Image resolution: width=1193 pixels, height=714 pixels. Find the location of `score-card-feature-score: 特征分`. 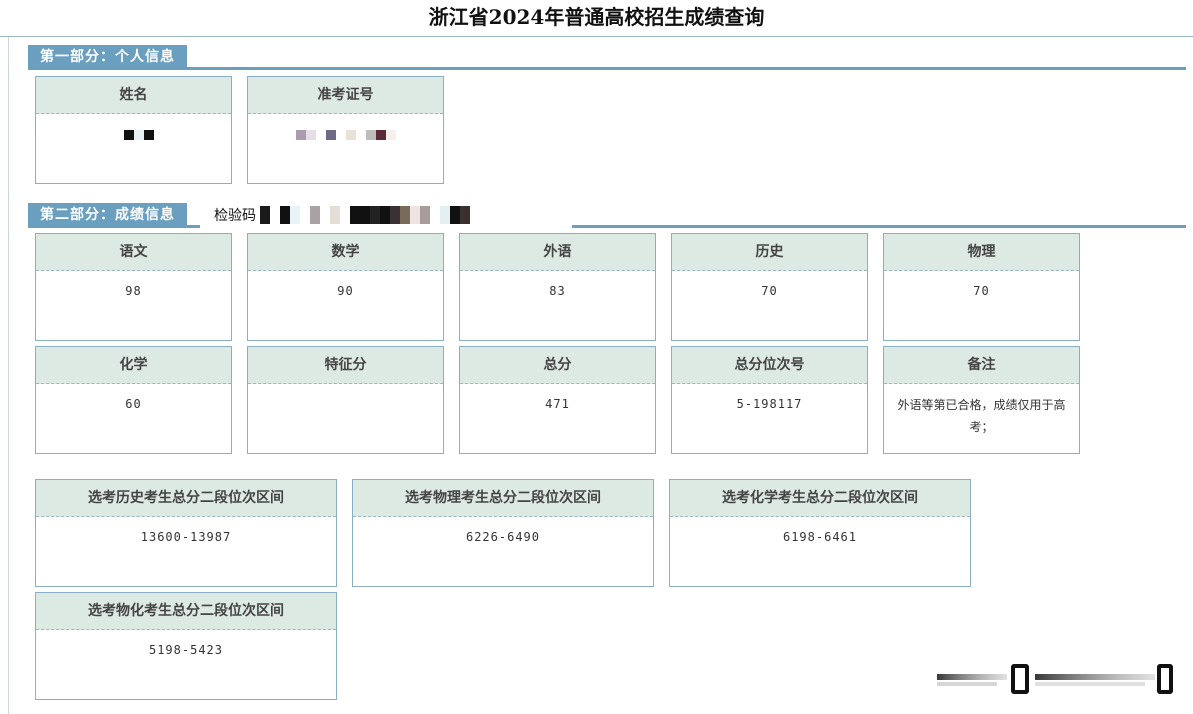

score-card-feature-score: 特征分 is located at coordinates (345, 400).